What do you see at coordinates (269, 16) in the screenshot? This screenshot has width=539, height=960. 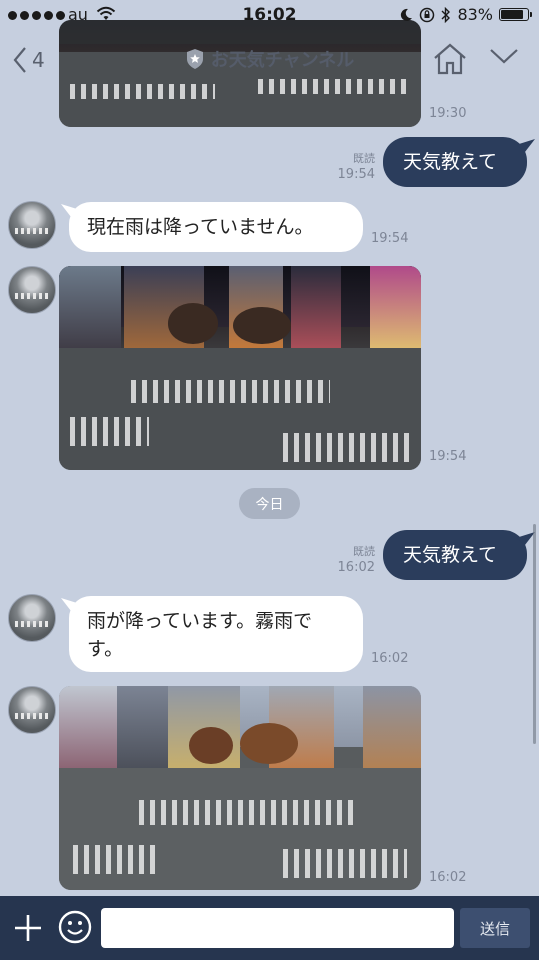 I see `status-bar: au 16:02 83%` at bounding box center [269, 16].